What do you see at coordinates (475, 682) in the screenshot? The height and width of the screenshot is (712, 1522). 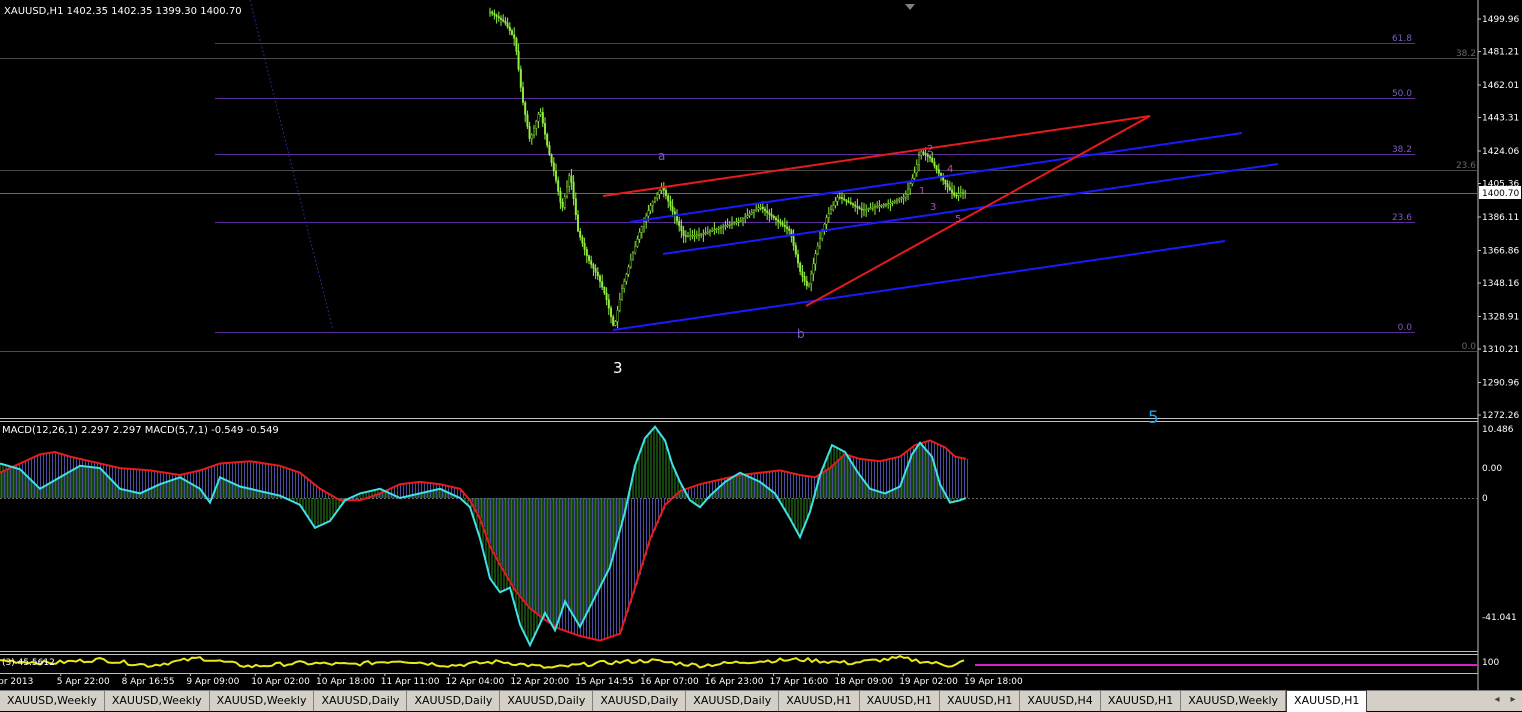 I see `time-axis-label: 12 Apr 04:00` at bounding box center [475, 682].